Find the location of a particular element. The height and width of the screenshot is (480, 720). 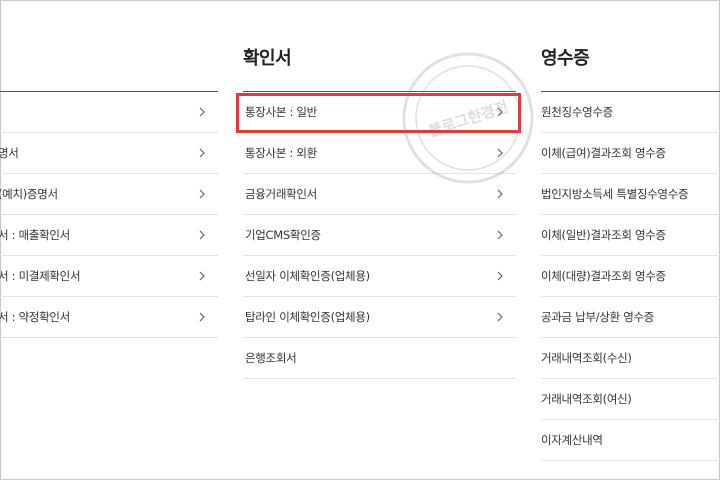

list-item: 서 : 약정확인서 is located at coordinates (109, 317).